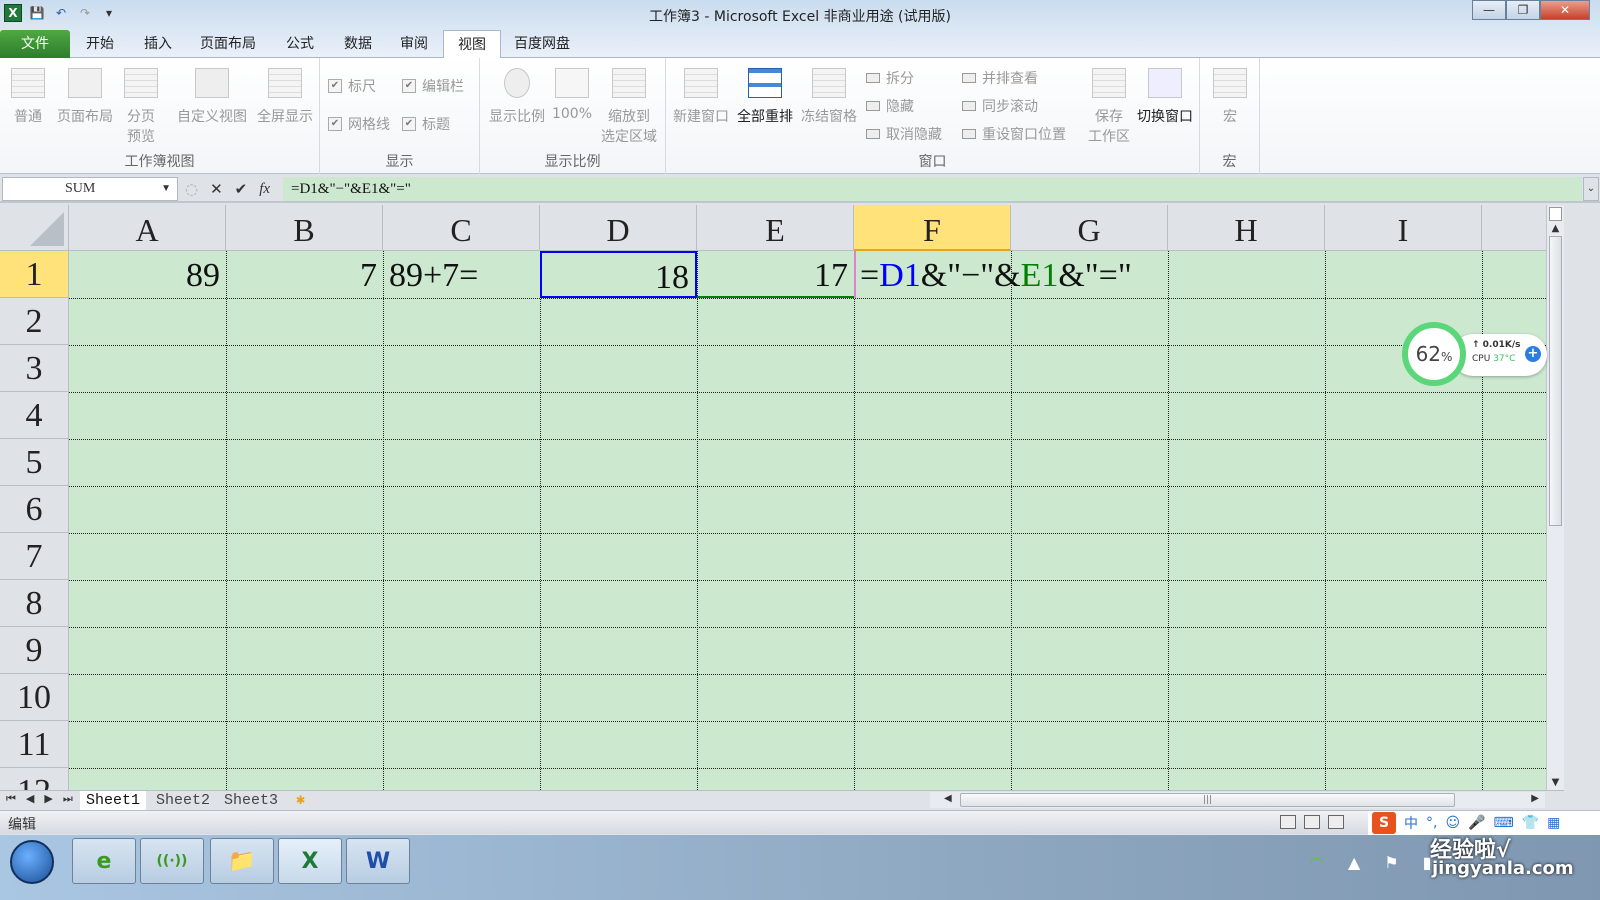 This screenshot has height=900, width=1600. Describe the element at coordinates (147, 274) in the screenshot. I see `cell-a1: 89` at that location.